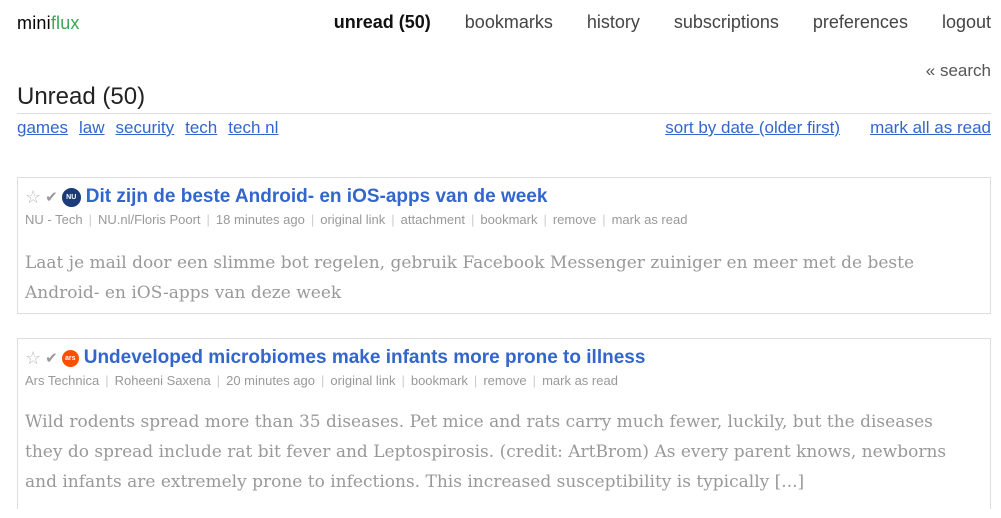  Describe the element at coordinates (65, 23) in the screenshot. I see `logo-part-2: flux` at that location.